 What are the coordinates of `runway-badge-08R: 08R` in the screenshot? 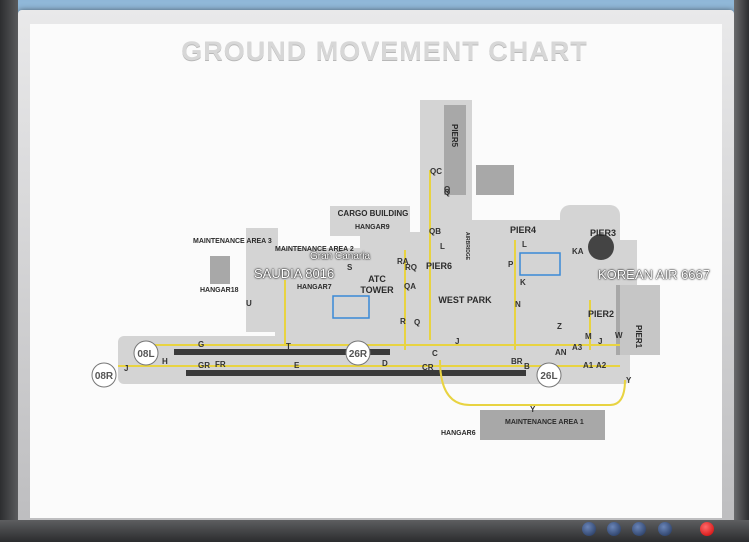 It's located at (104, 375).